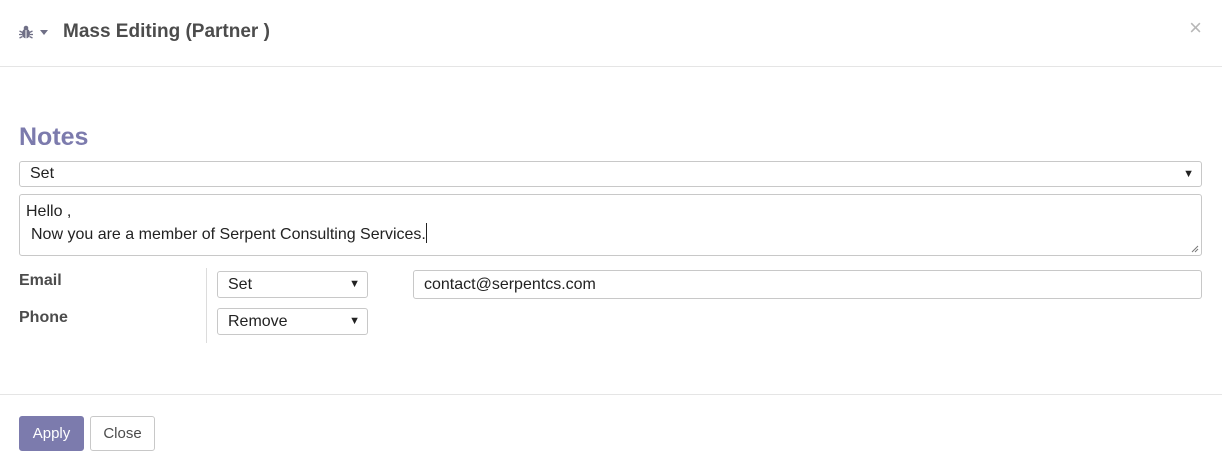 The height and width of the screenshot is (471, 1222). I want to click on label-divider, so click(206, 305).